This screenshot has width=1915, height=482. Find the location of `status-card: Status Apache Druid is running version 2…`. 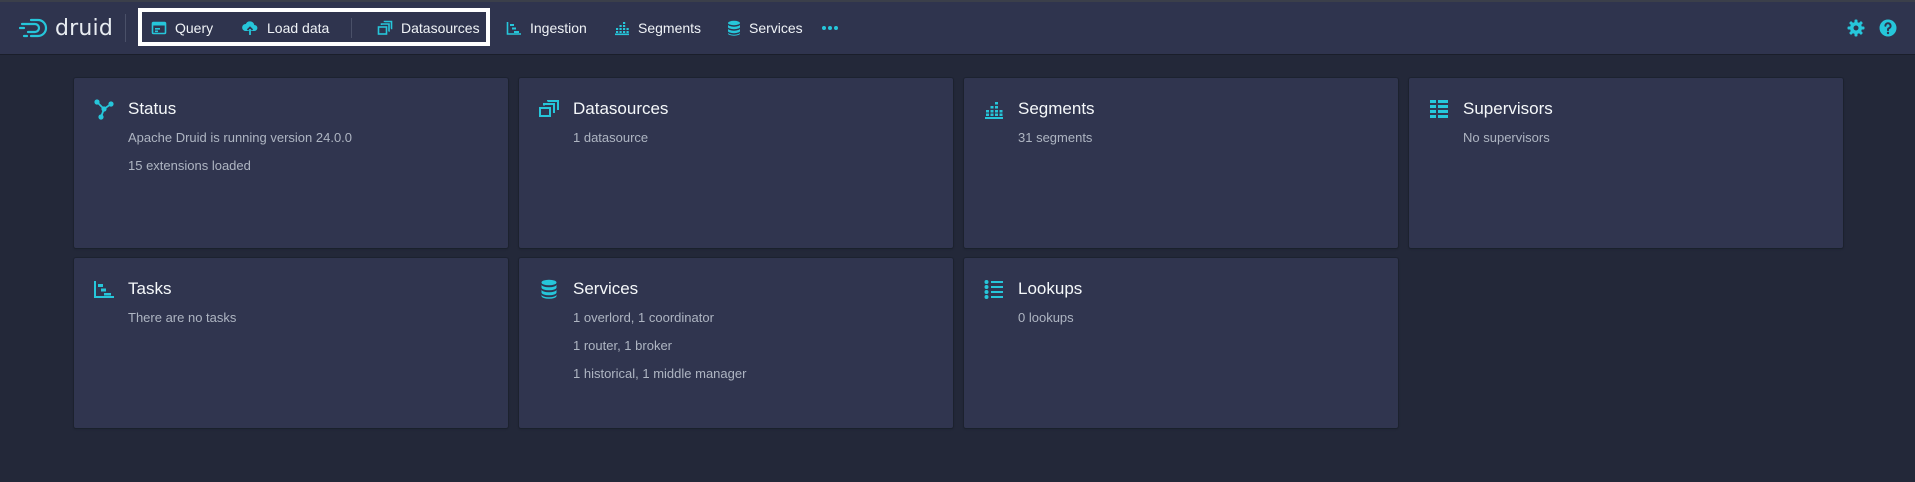

status-card: Status Apache Druid is running version 2… is located at coordinates (291, 163).